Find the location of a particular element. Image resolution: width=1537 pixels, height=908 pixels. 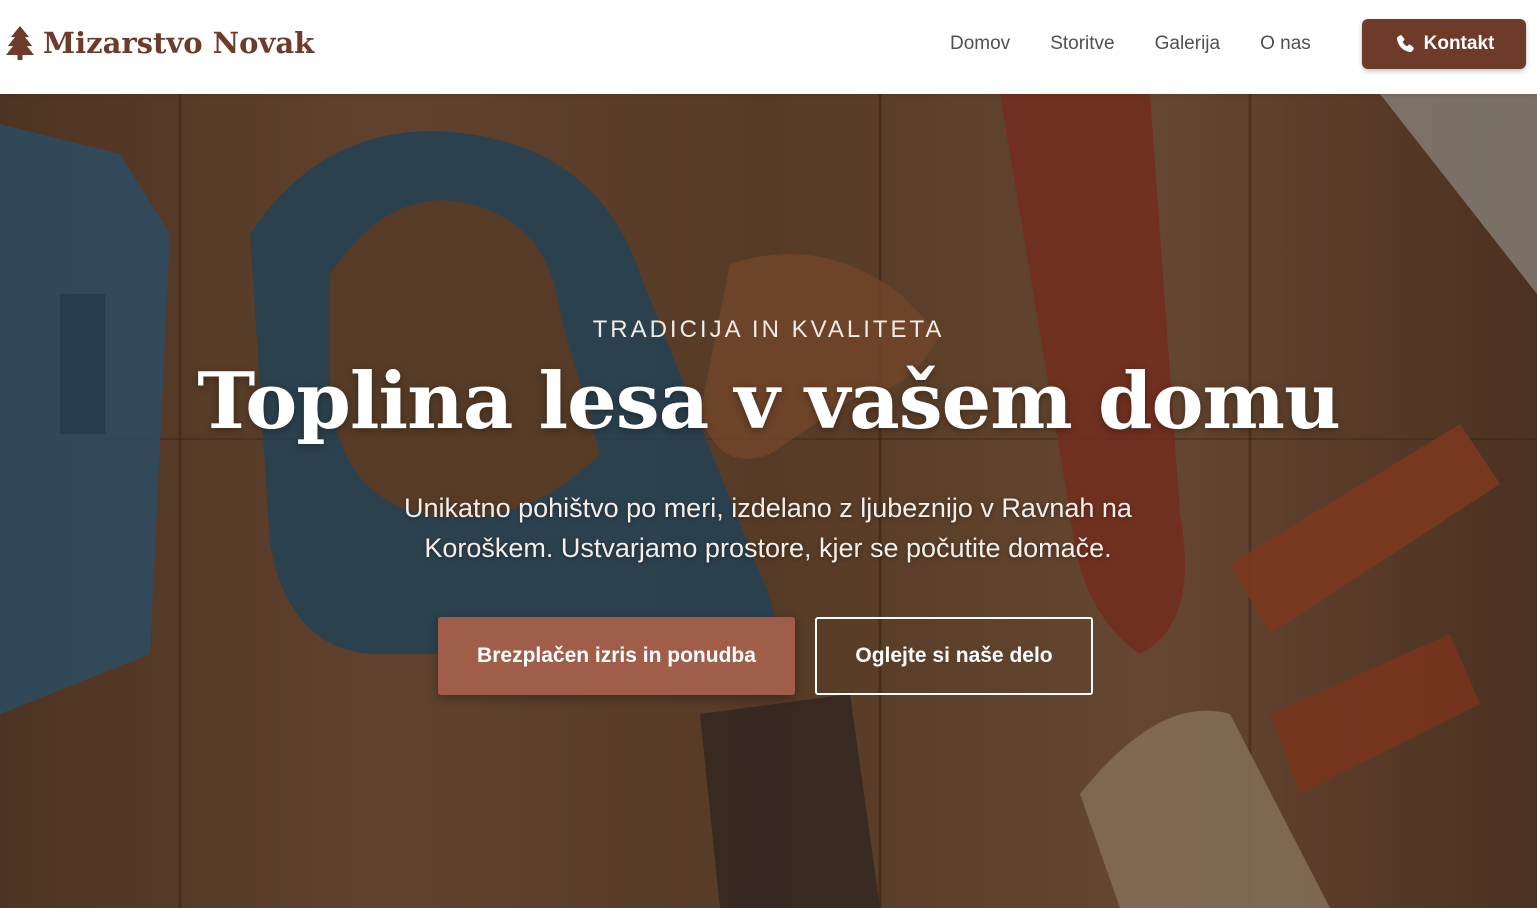

main-nav: Domov Storitve Galerija O nas is located at coordinates (1150, 44).